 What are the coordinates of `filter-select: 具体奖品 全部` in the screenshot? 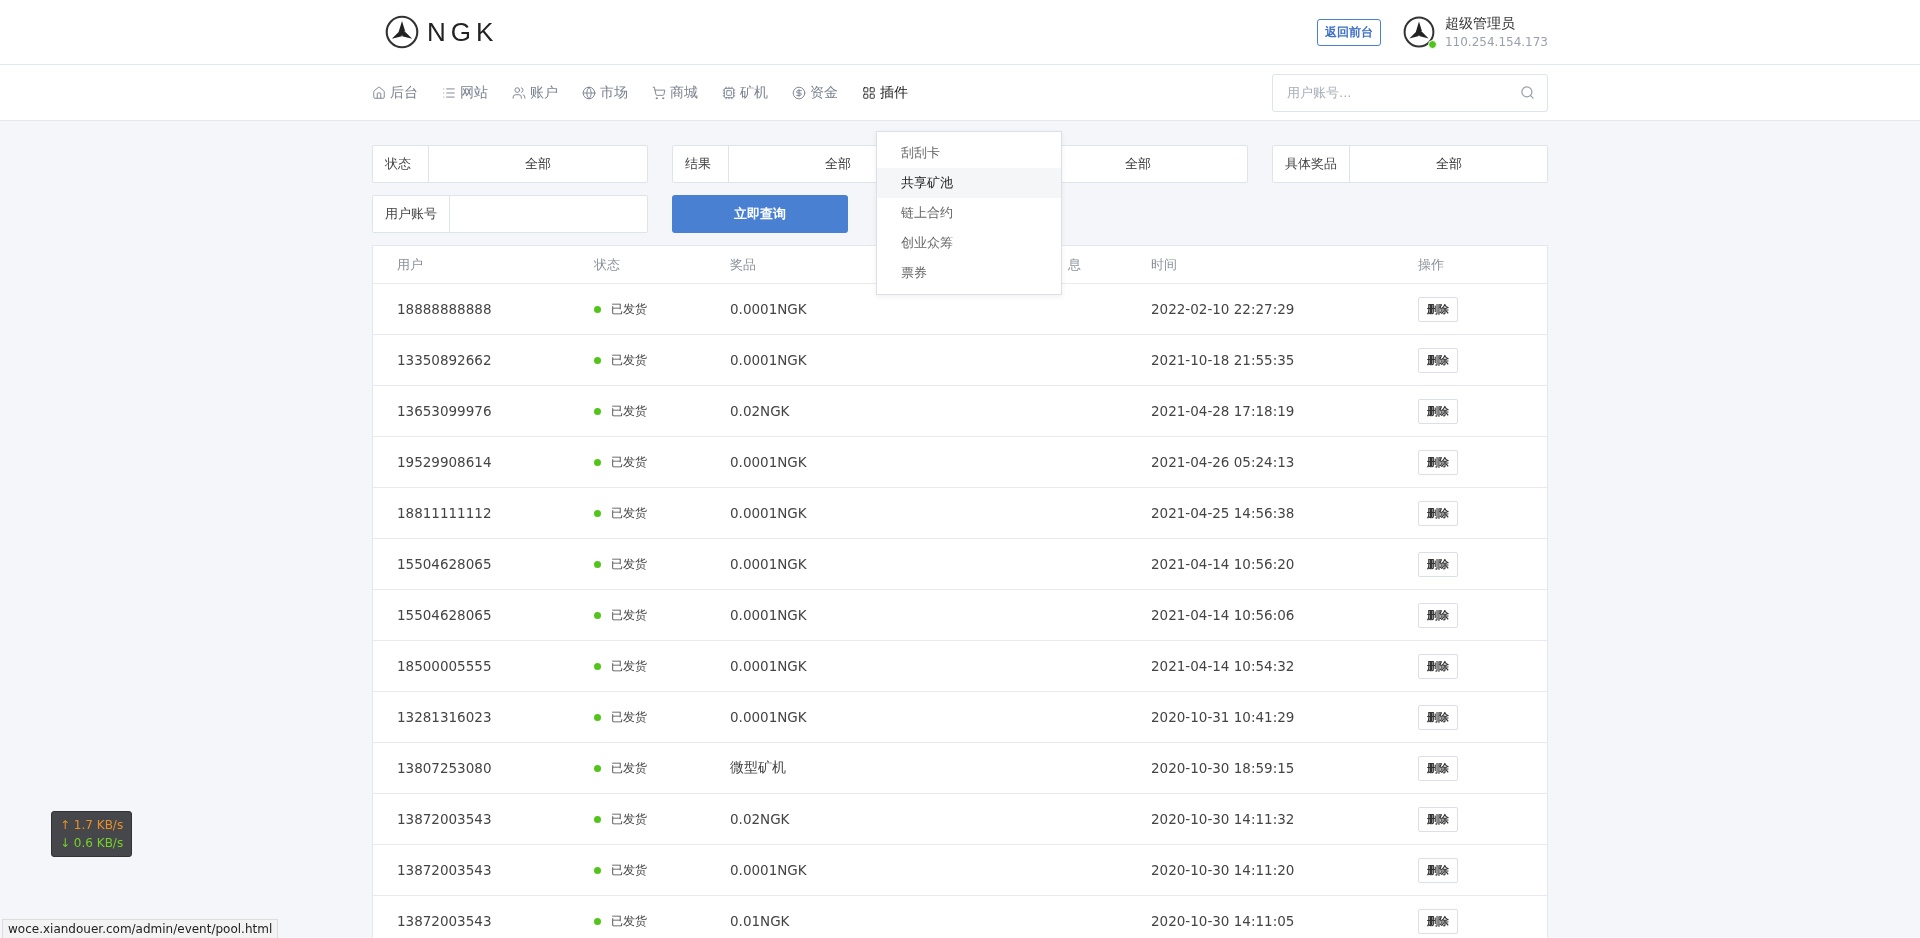 It's located at (1410, 164).